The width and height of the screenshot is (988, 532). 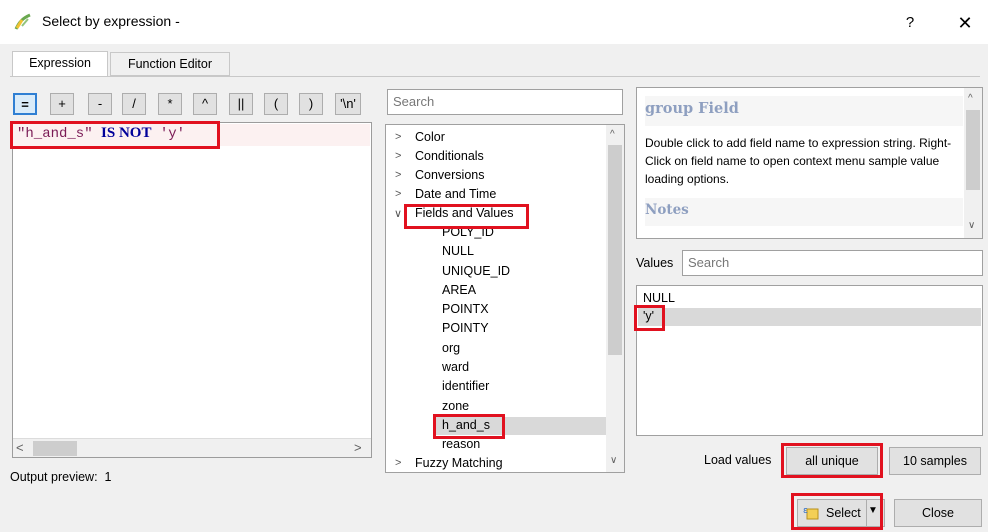 I want to click on operator-minus-button: -, so click(x=100, y=104).